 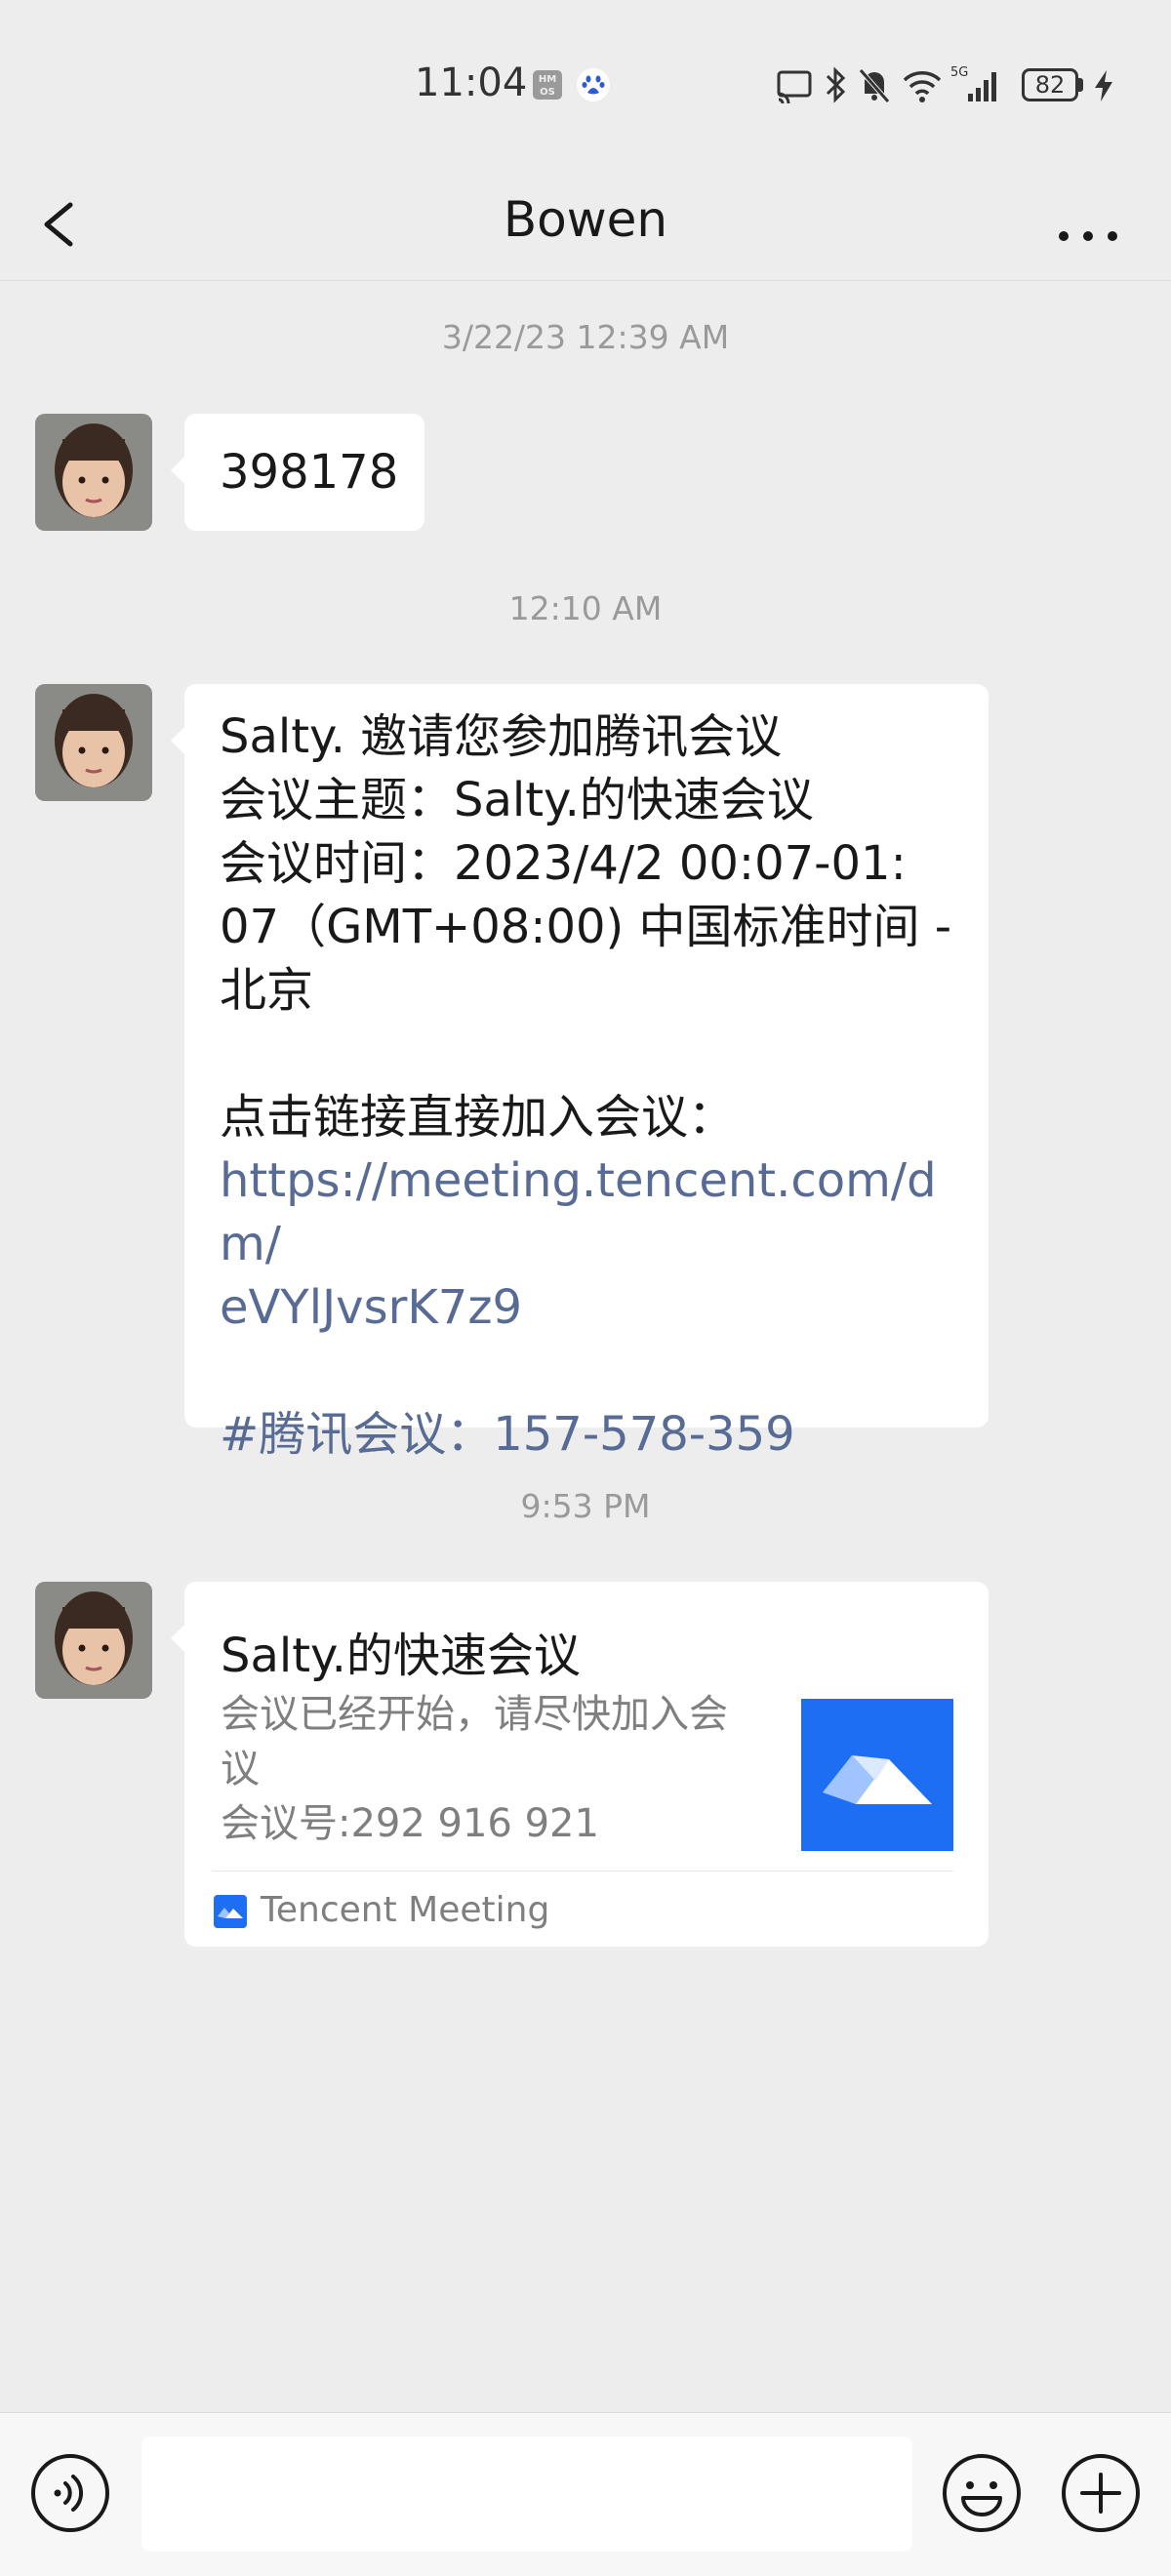 What do you see at coordinates (836, 84) in the screenshot?
I see `bluetooth-icon` at bounding box center [836, 84].